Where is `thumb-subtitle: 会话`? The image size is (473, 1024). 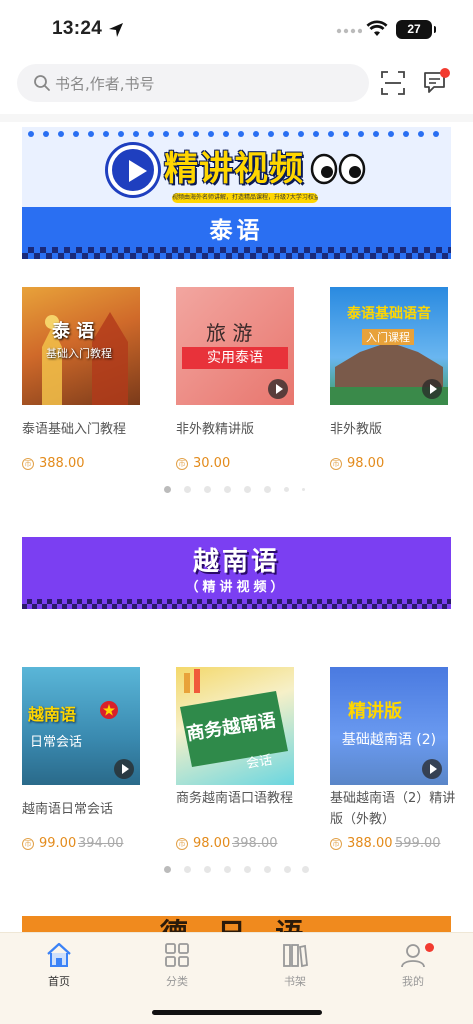
thumb-subtitle: 会话 is located at coordinates (259, 762).